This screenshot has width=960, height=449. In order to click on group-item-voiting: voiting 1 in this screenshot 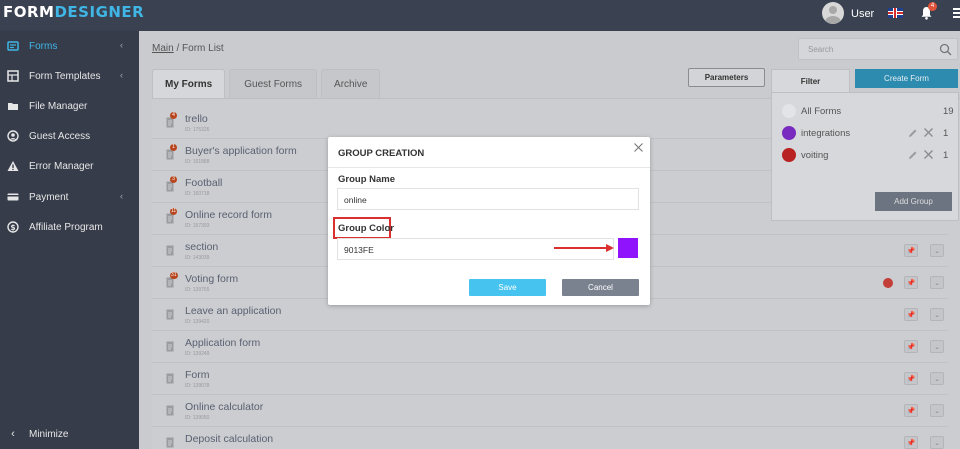, I will do `click(867, 155)`.